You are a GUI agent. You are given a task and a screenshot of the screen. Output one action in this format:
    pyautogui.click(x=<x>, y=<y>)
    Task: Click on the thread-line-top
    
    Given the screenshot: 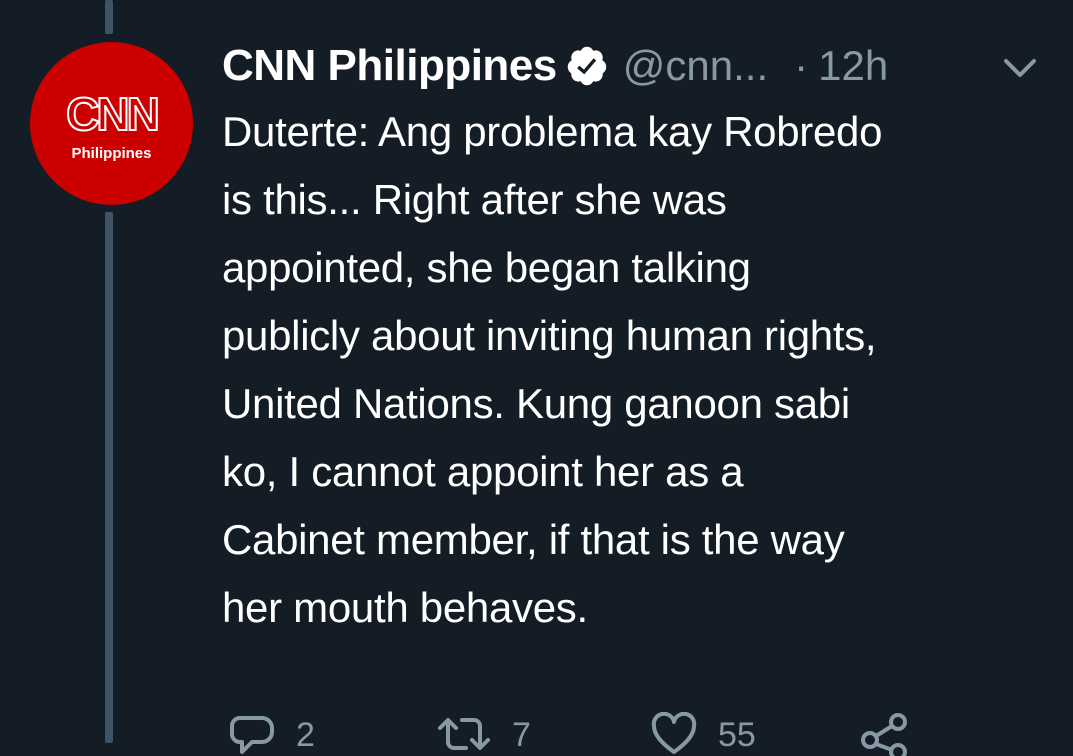 What is the action you would take?
    pyautogui.click(x=109, y=17)
    